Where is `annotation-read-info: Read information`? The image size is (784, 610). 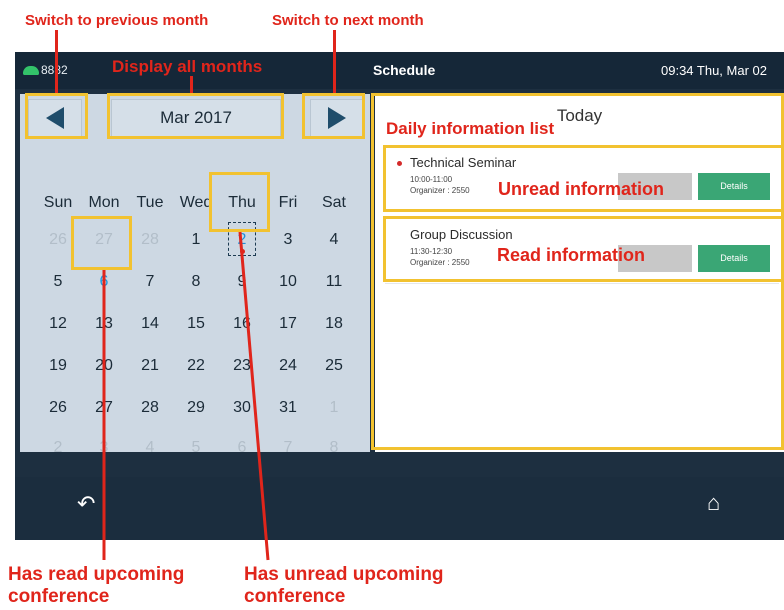 annotation-read-info: Read information is located at coordinates (571, 255).